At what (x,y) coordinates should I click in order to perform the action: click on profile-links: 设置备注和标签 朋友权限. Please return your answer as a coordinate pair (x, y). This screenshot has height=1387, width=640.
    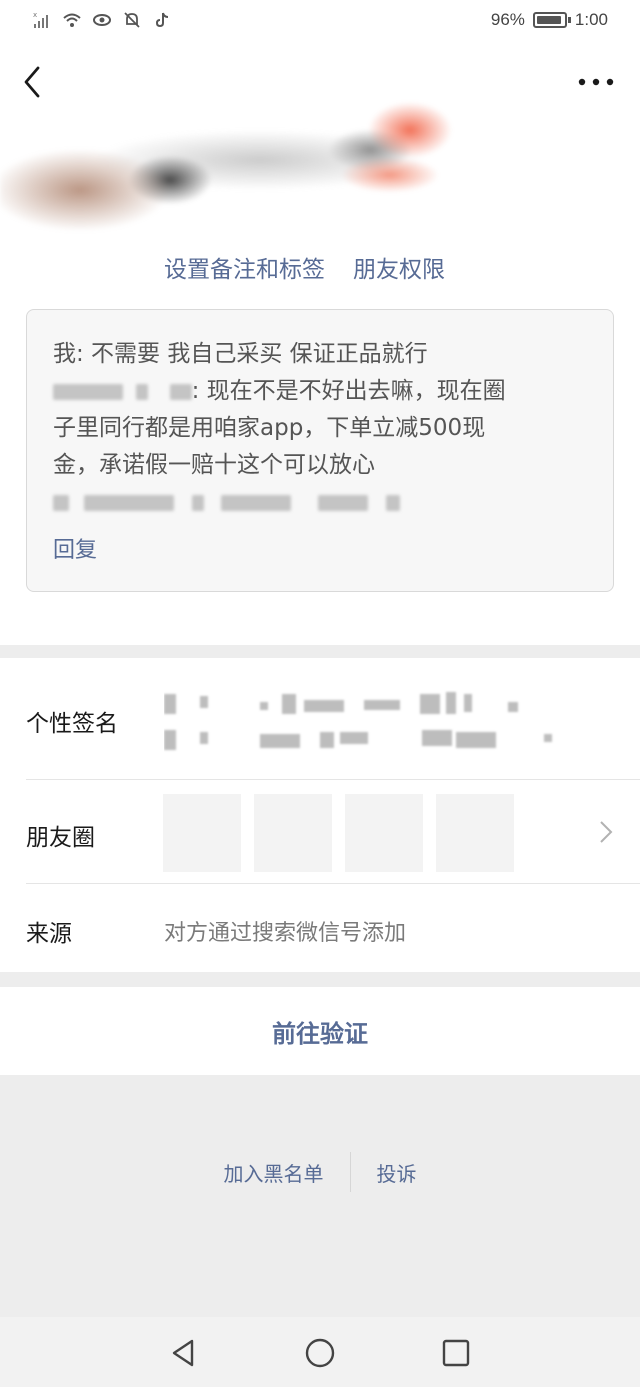
    Looking at the image, I should click on (304, 267).